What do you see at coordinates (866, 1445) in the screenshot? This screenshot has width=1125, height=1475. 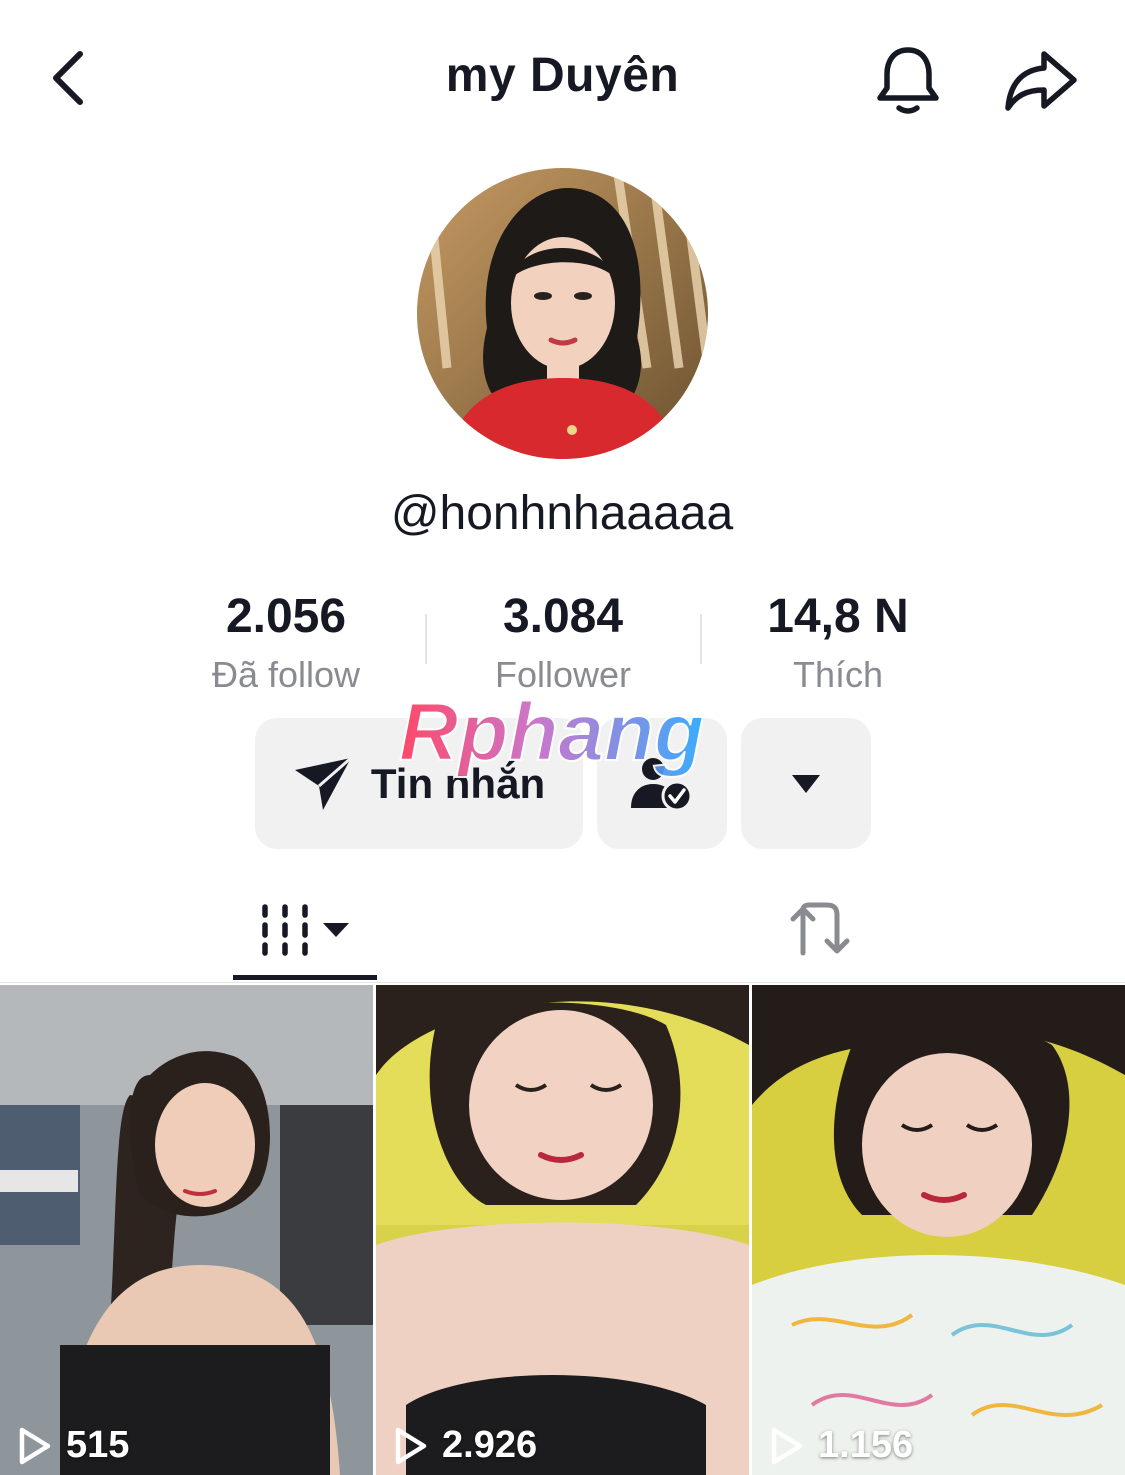 I see `view-count-value: 1.156` at bounding box center [866, 1445].